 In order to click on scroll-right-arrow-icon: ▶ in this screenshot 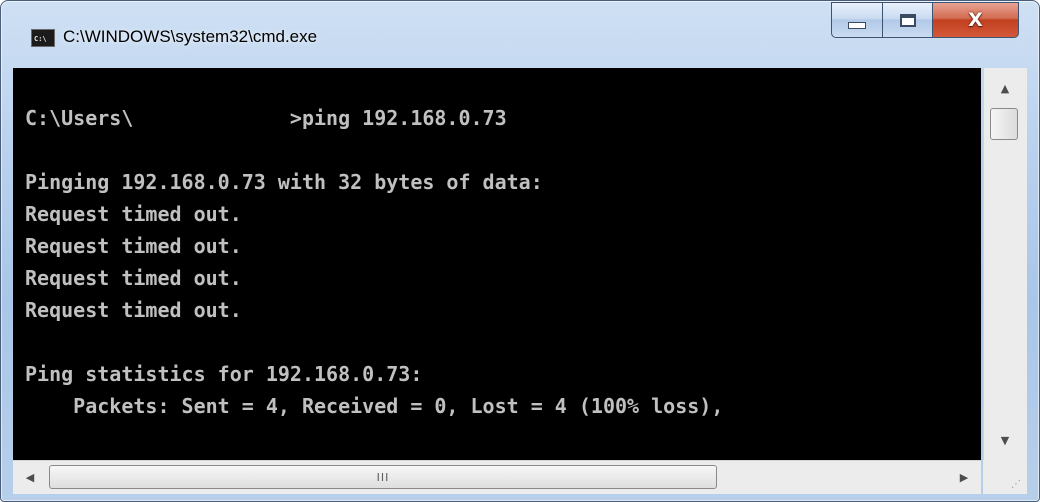, I will do `click(964, 477)`.